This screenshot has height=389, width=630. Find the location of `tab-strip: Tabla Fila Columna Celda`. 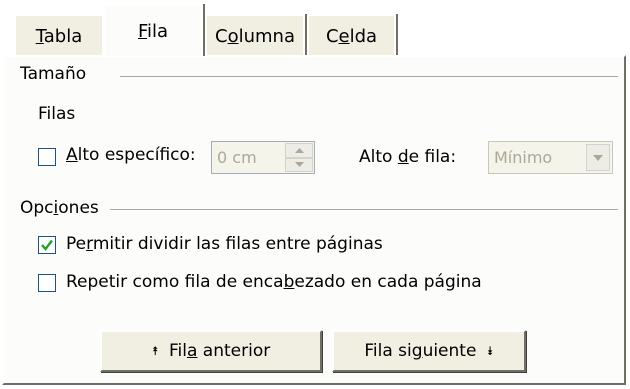

tab-strip: Tabla Fila Columna Celda is located at coordinates (315, 28).